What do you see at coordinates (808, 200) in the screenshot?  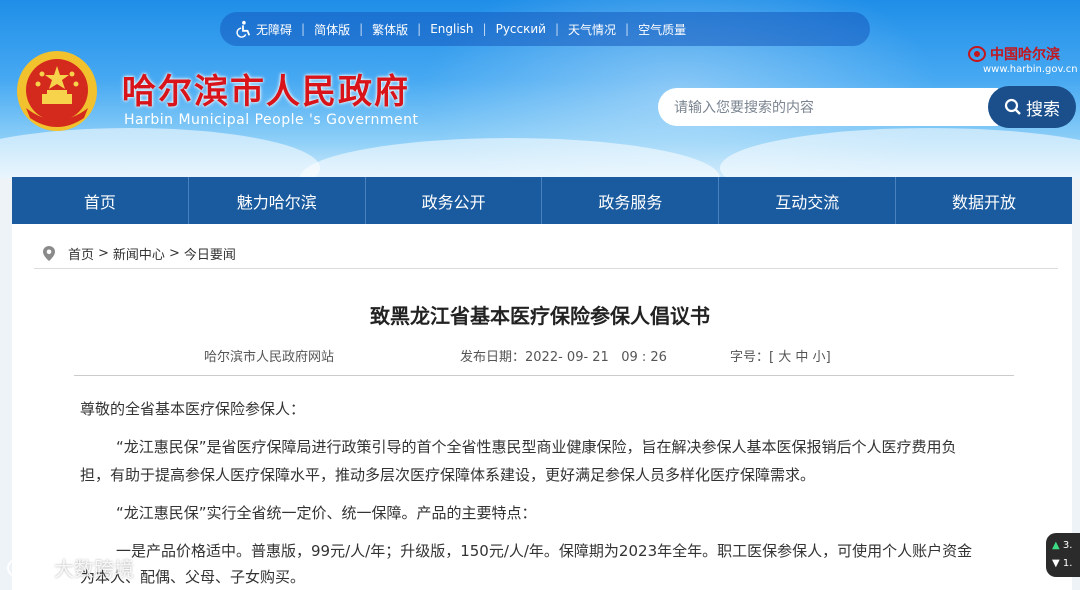 I see `nav-interaction: 互动交流` at bounding box center [808, 200].